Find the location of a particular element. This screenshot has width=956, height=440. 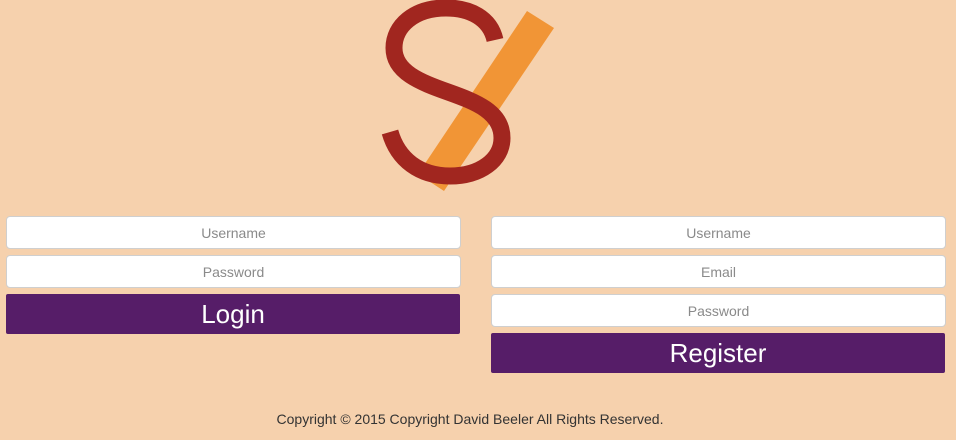

register-button: Register is located at coordinates (718, 353).